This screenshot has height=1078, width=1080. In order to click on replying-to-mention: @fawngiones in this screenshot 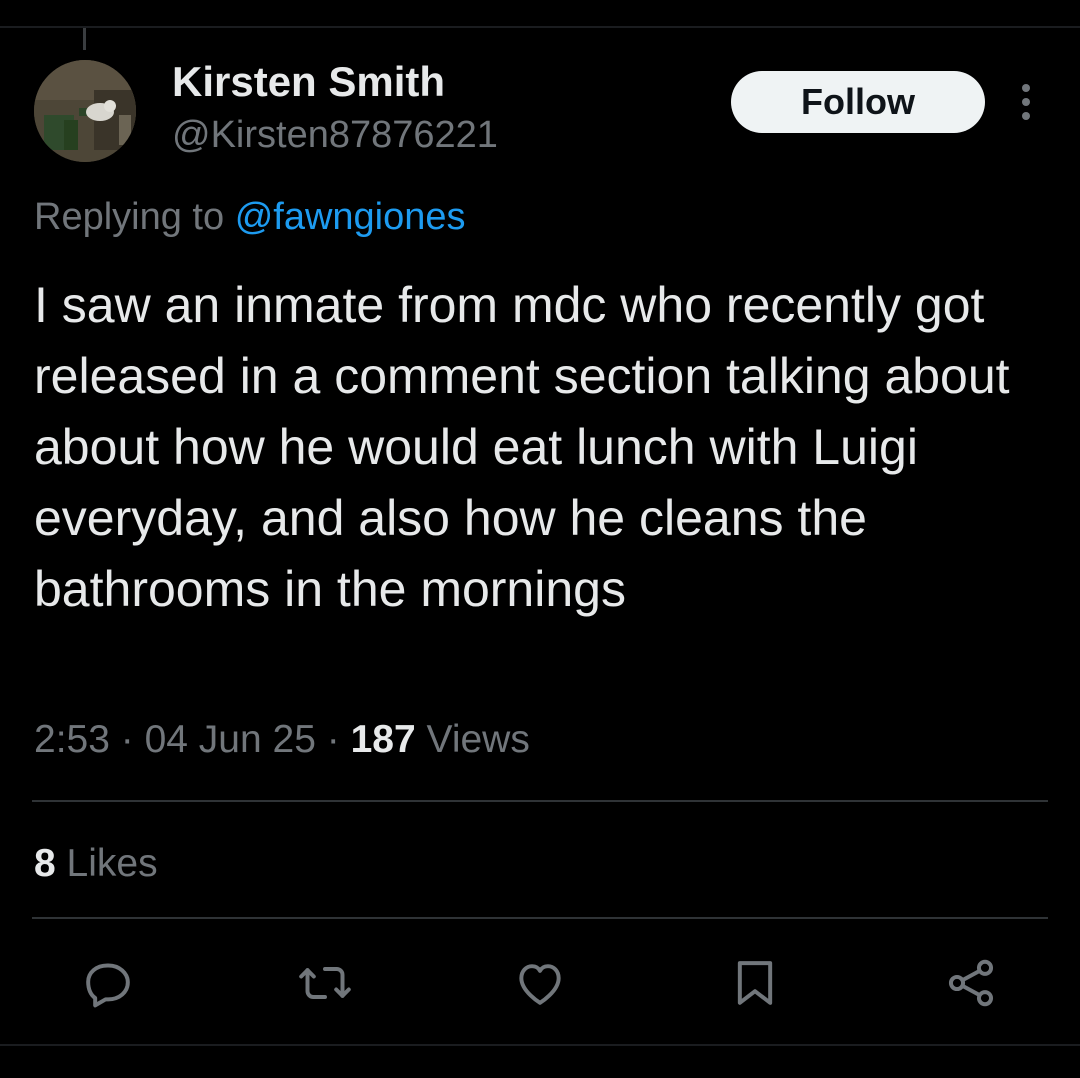, I will do `click(350, 217)`.